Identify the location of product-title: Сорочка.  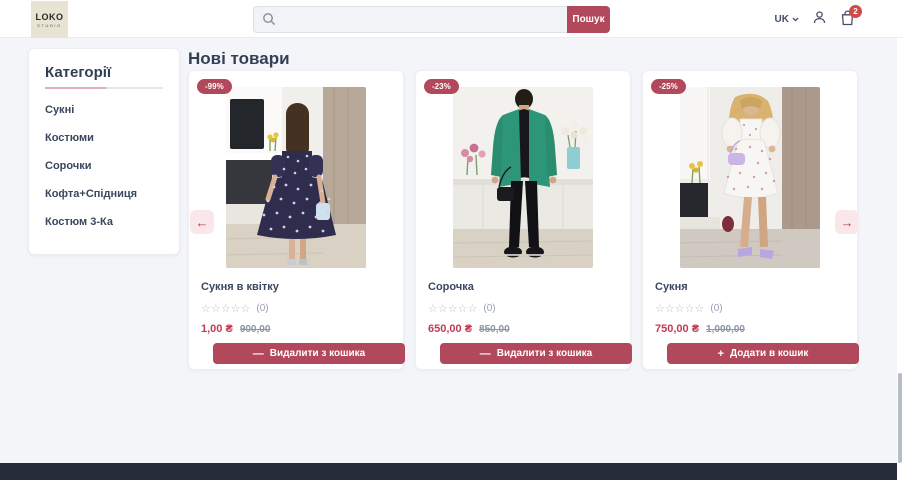
(523, 287).